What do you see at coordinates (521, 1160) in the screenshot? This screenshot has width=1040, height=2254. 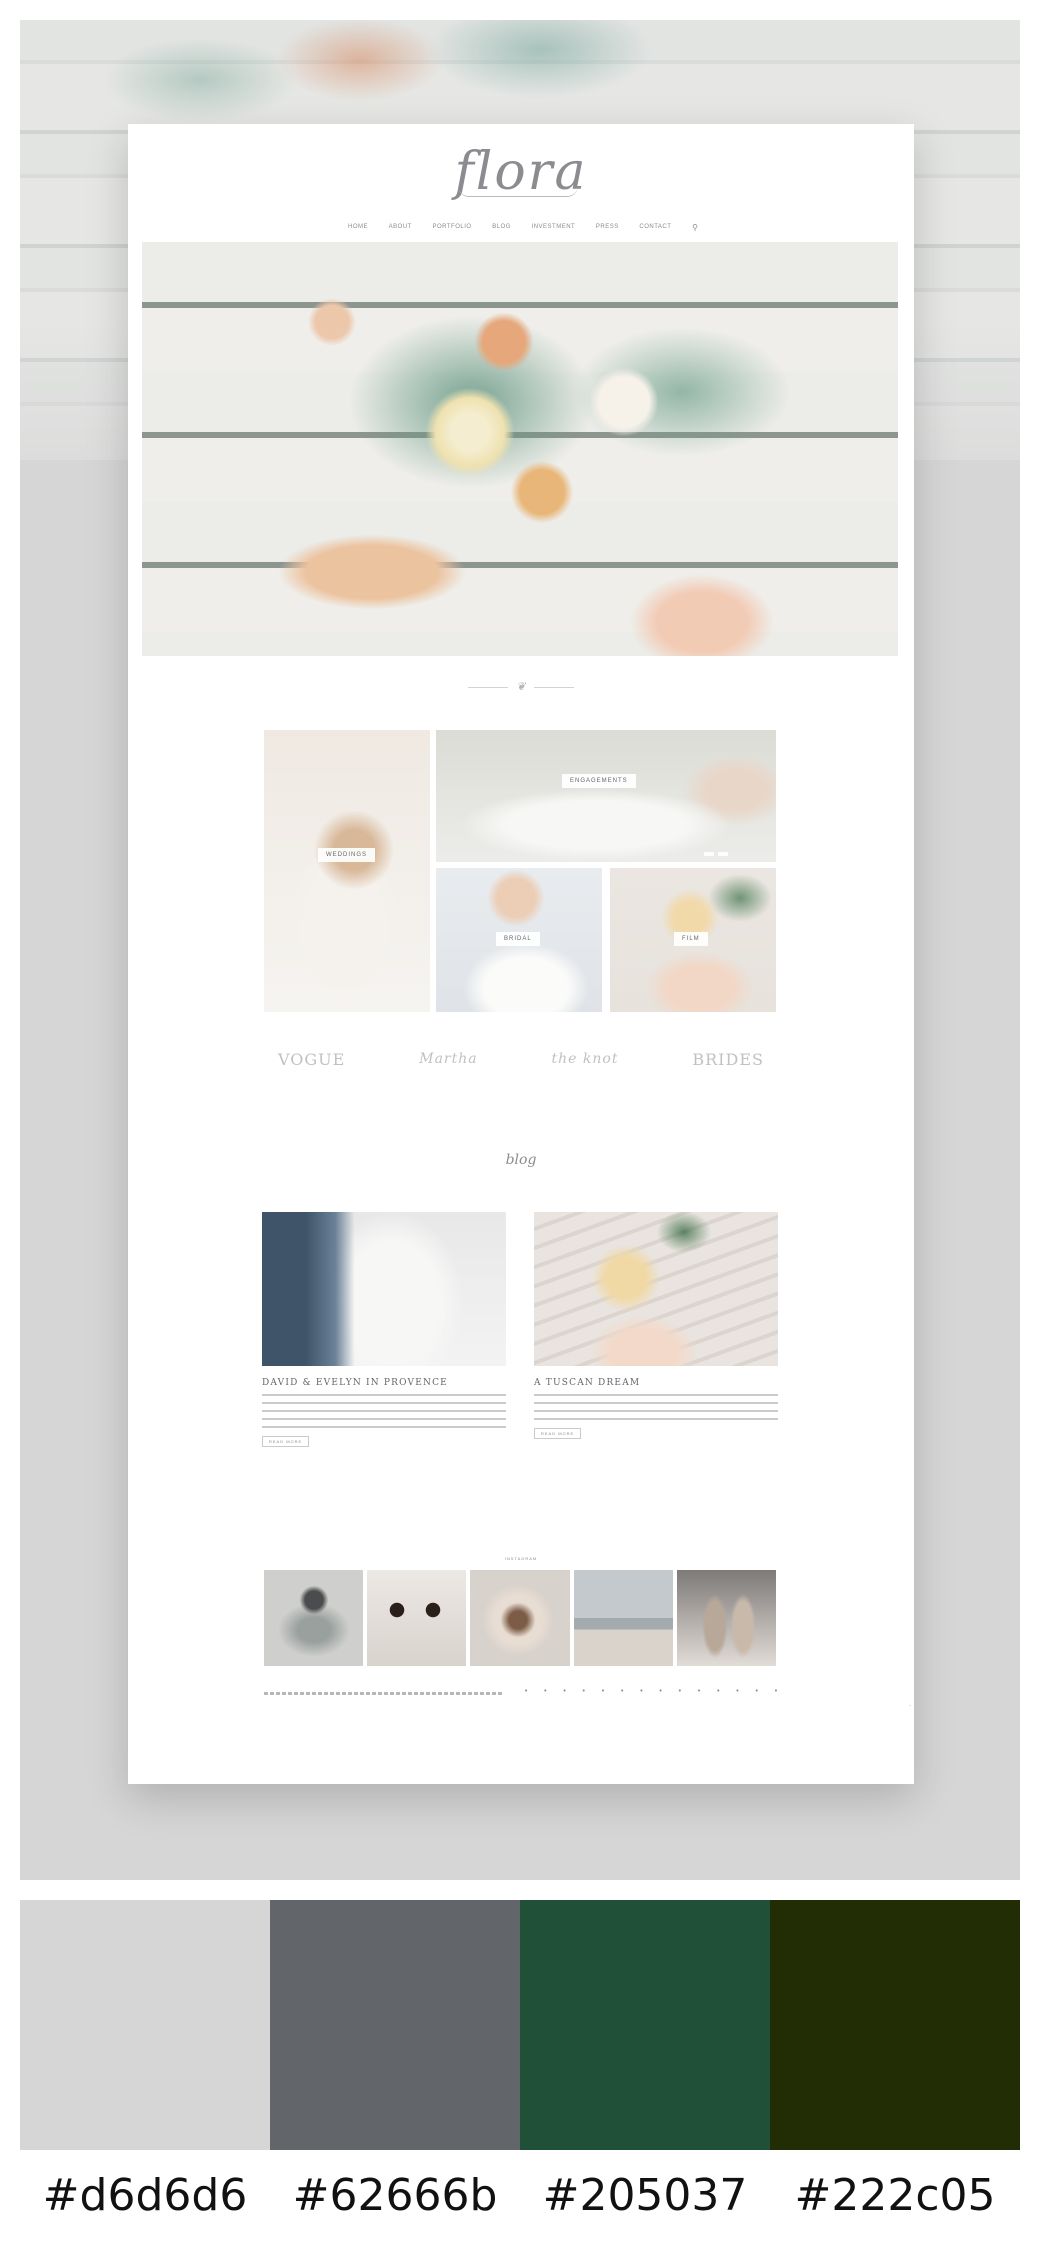 I see `blog-heading: blog` at bounding box center [521, 1160].